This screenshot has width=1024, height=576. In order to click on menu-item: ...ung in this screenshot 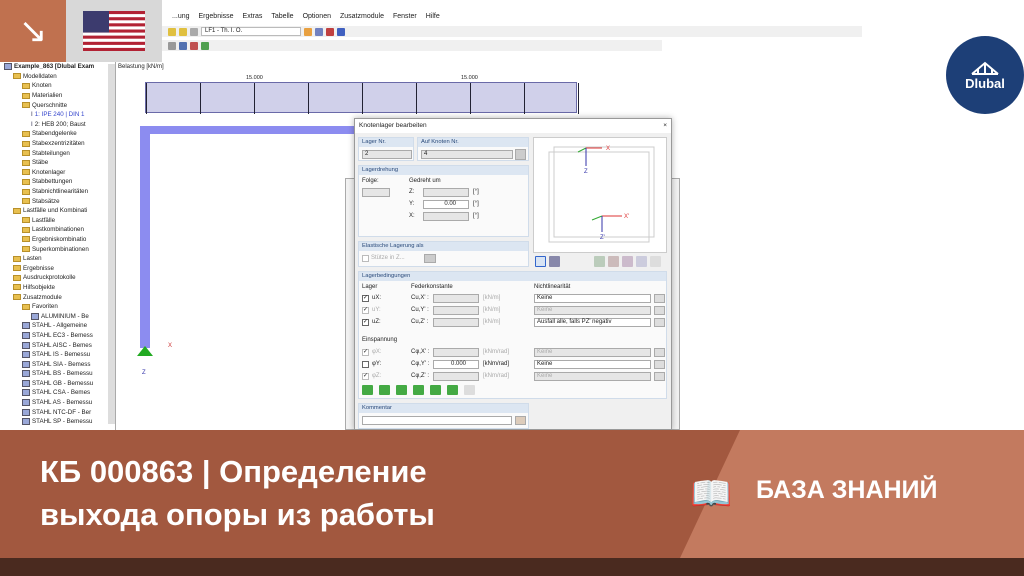, I will do `click(181, 18)`.